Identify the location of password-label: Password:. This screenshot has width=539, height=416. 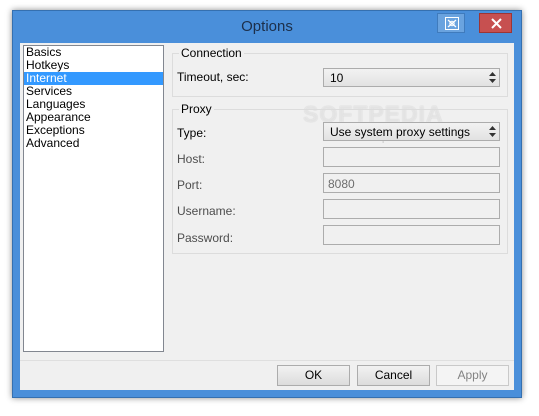
(205, 238).